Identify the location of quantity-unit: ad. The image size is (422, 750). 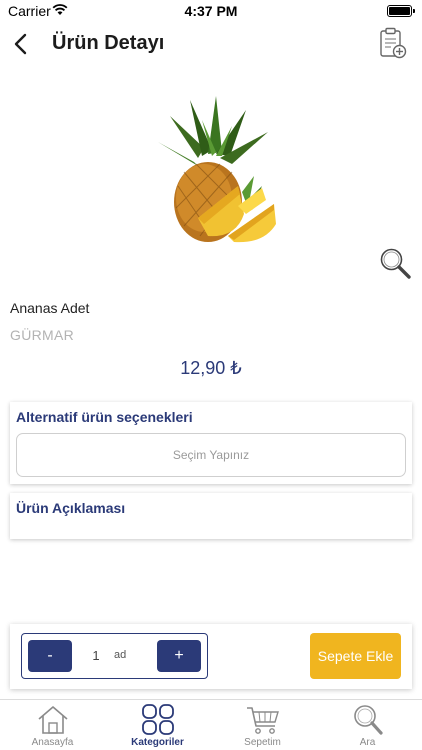
(120, 655).